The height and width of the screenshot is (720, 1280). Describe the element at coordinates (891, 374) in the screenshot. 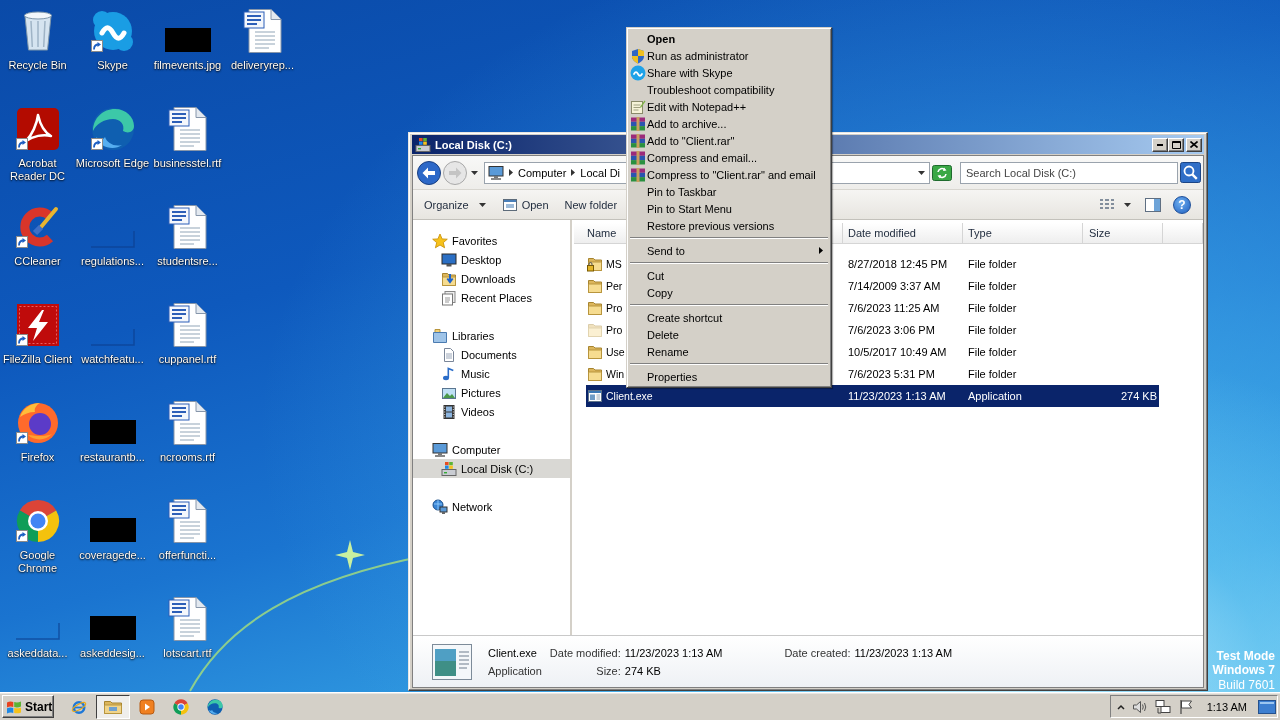

I see `date-cell-text: 7/6/2023 5:31 PM` at that location.